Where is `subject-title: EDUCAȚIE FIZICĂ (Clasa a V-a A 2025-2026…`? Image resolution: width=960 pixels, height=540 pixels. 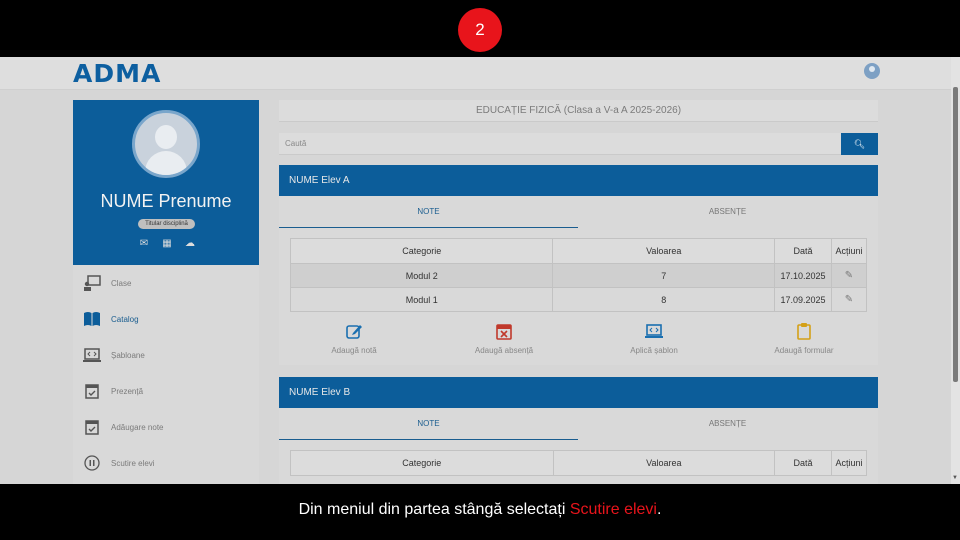 subject-title: EDUCAȚIE FIZICĂ (Clasa a V-a A 2025-2026… is located at coordinates (578, 111).